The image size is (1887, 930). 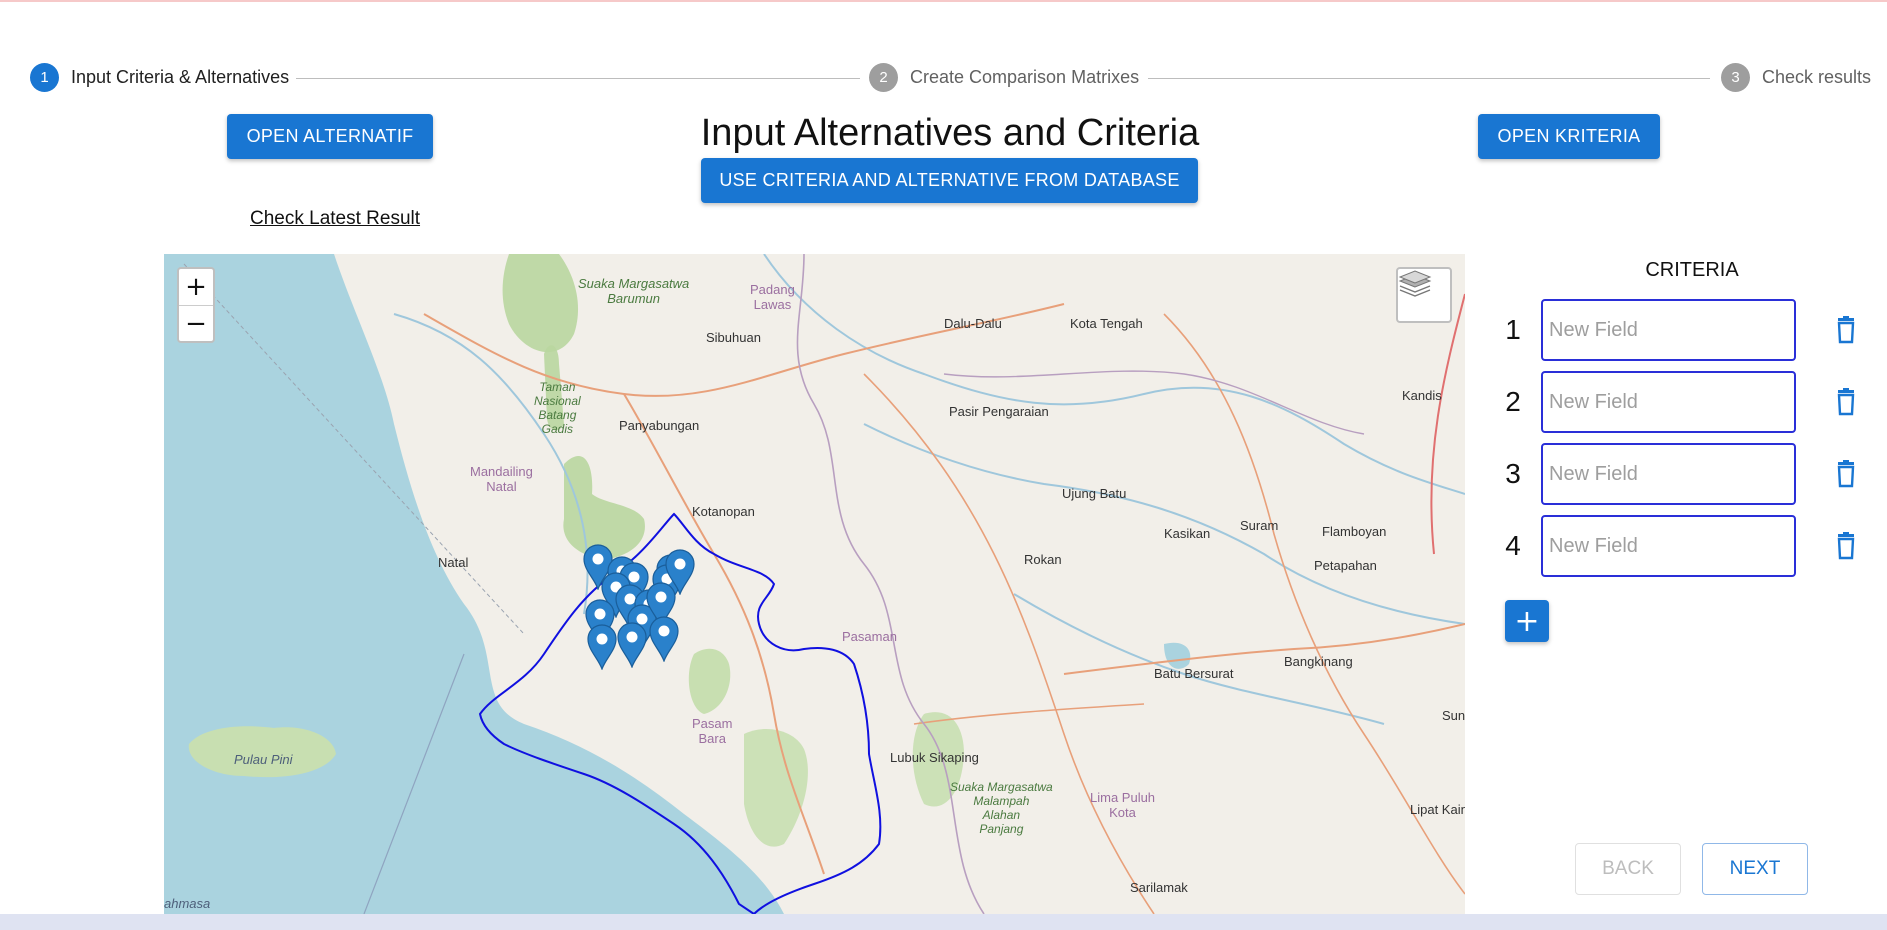 What do you see at coordinates (973, 323) in the screenshot?
I see `map-label-dalu-dalu: Dalu-Dalu` at bounding box center [973, 323].